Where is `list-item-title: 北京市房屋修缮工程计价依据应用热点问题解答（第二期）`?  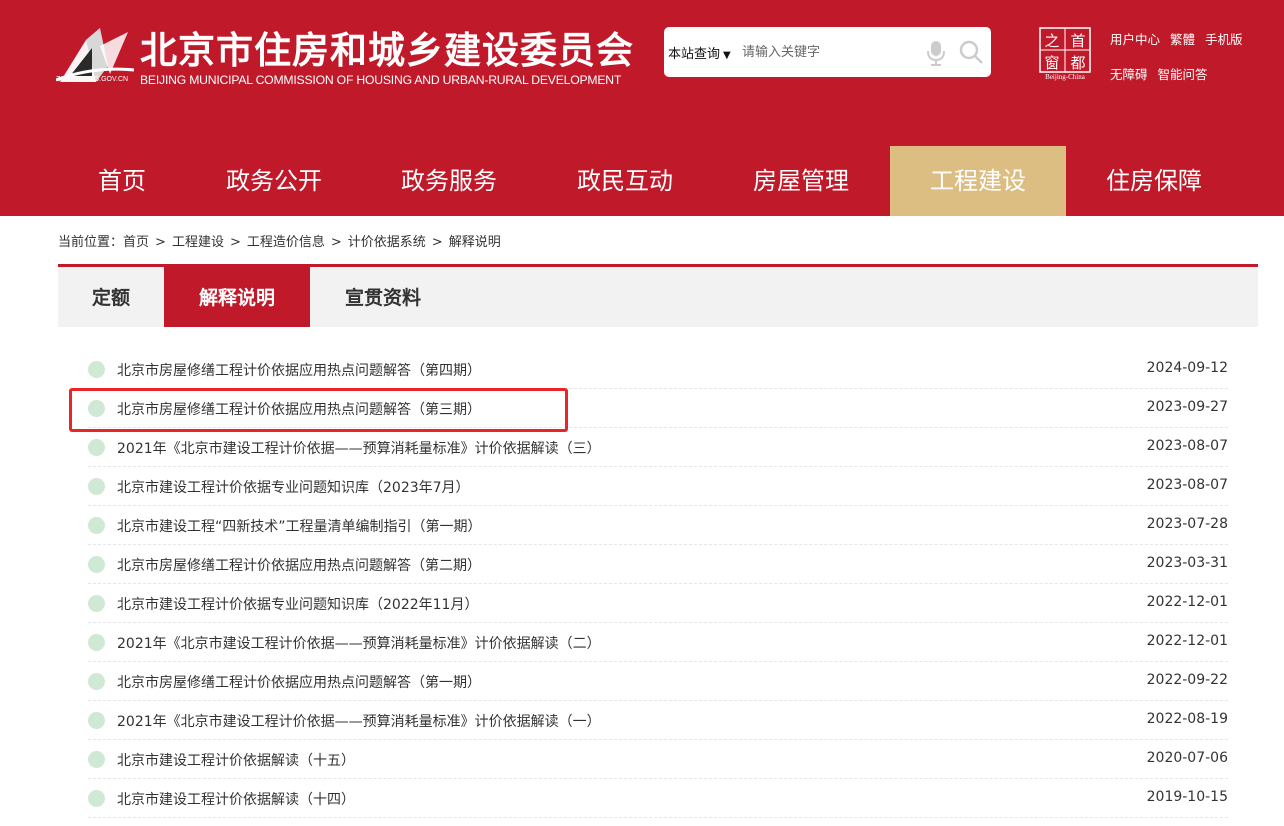
list-item-title: 北京市房屋修缮工程计价依据应用热点问题解答（第二期） is located at coordinates (299, 565).